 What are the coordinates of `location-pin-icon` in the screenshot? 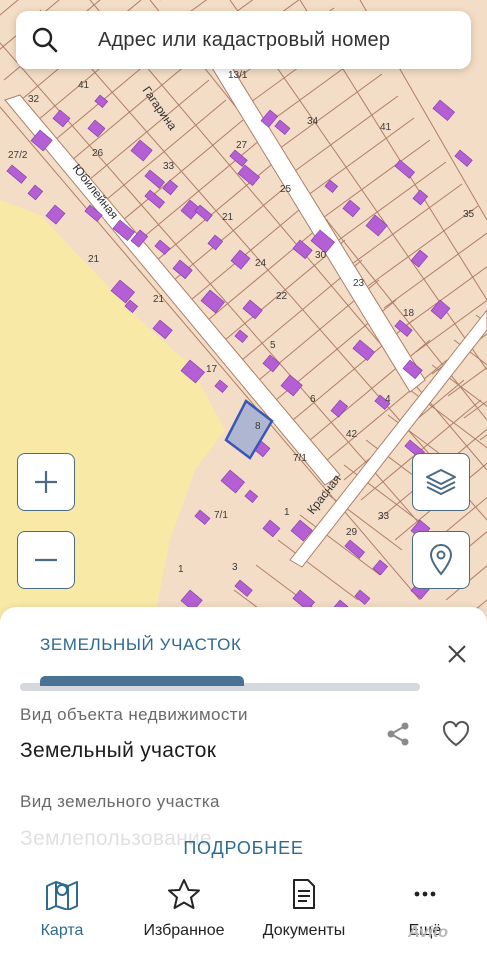 It's located at (441, 560).